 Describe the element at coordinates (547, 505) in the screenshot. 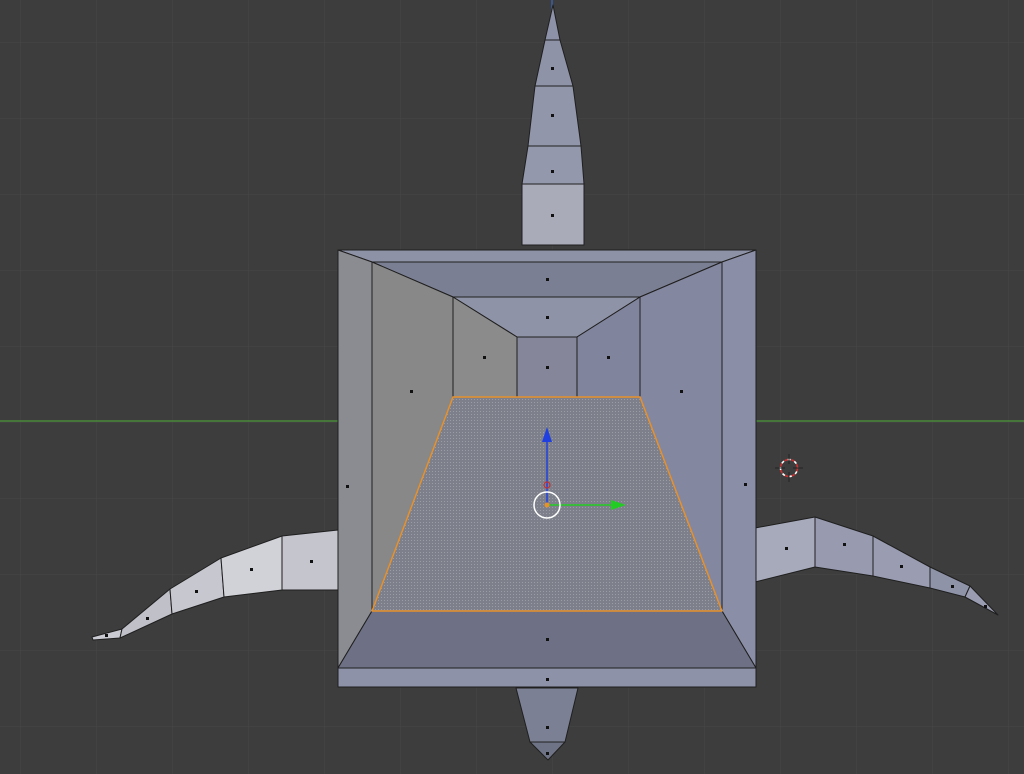

I see `pivot-point-icon` at that location.